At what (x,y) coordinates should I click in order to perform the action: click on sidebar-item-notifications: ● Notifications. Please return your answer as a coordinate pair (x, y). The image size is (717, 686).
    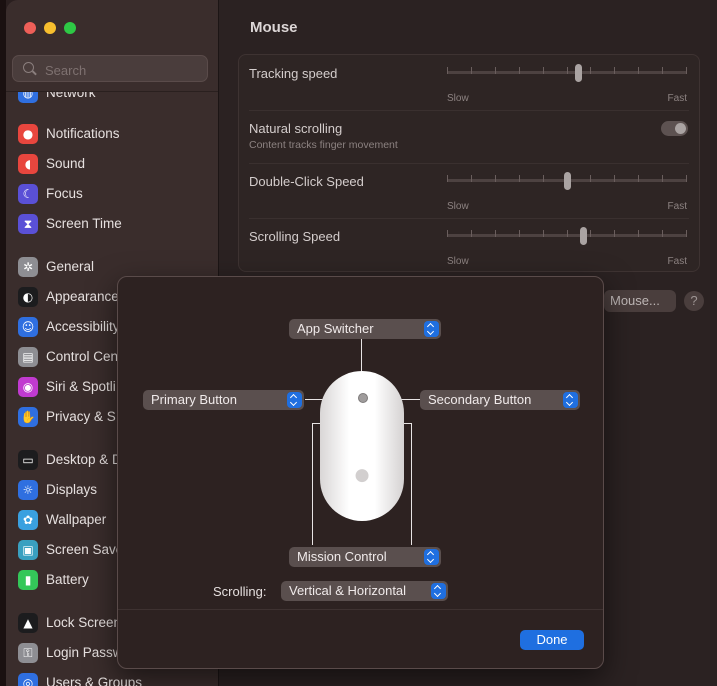
    Looking at the image, I should click on (117, 134).